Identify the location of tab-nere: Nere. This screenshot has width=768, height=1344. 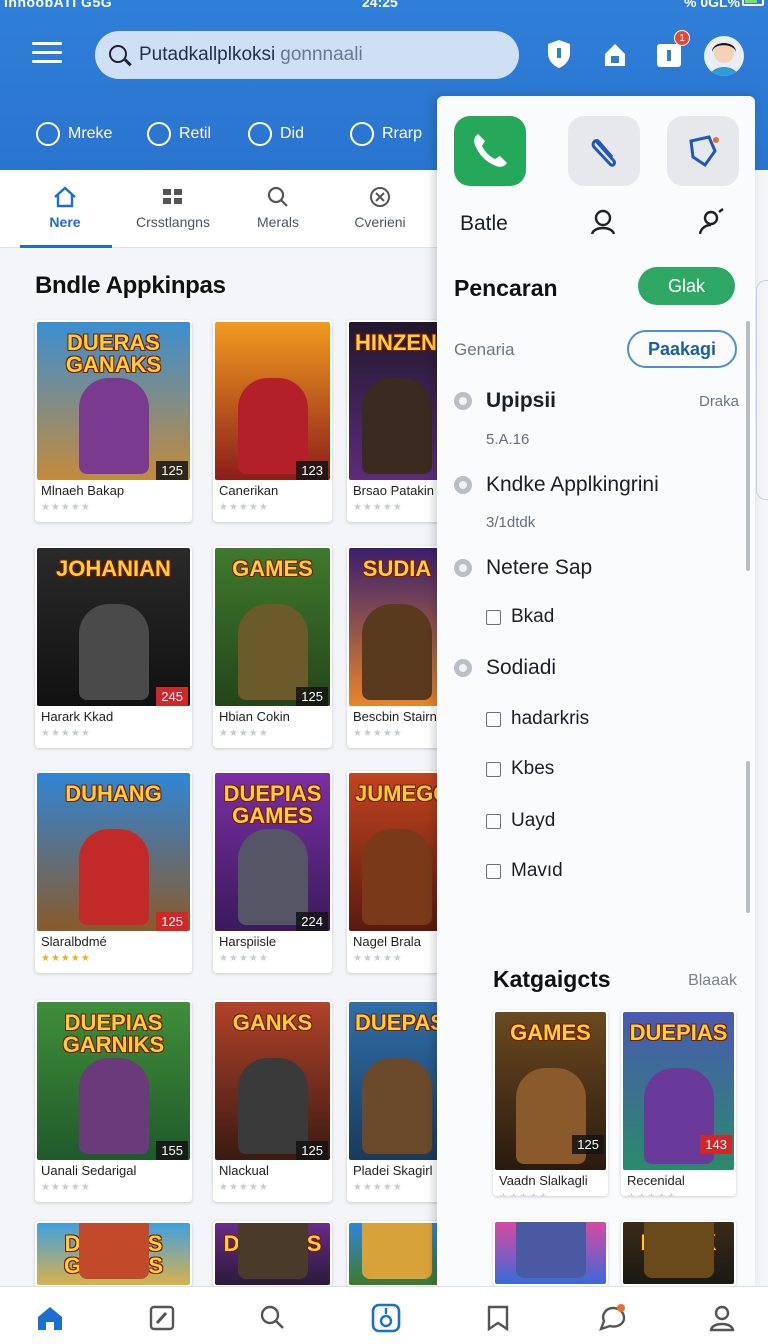
(65, 208).